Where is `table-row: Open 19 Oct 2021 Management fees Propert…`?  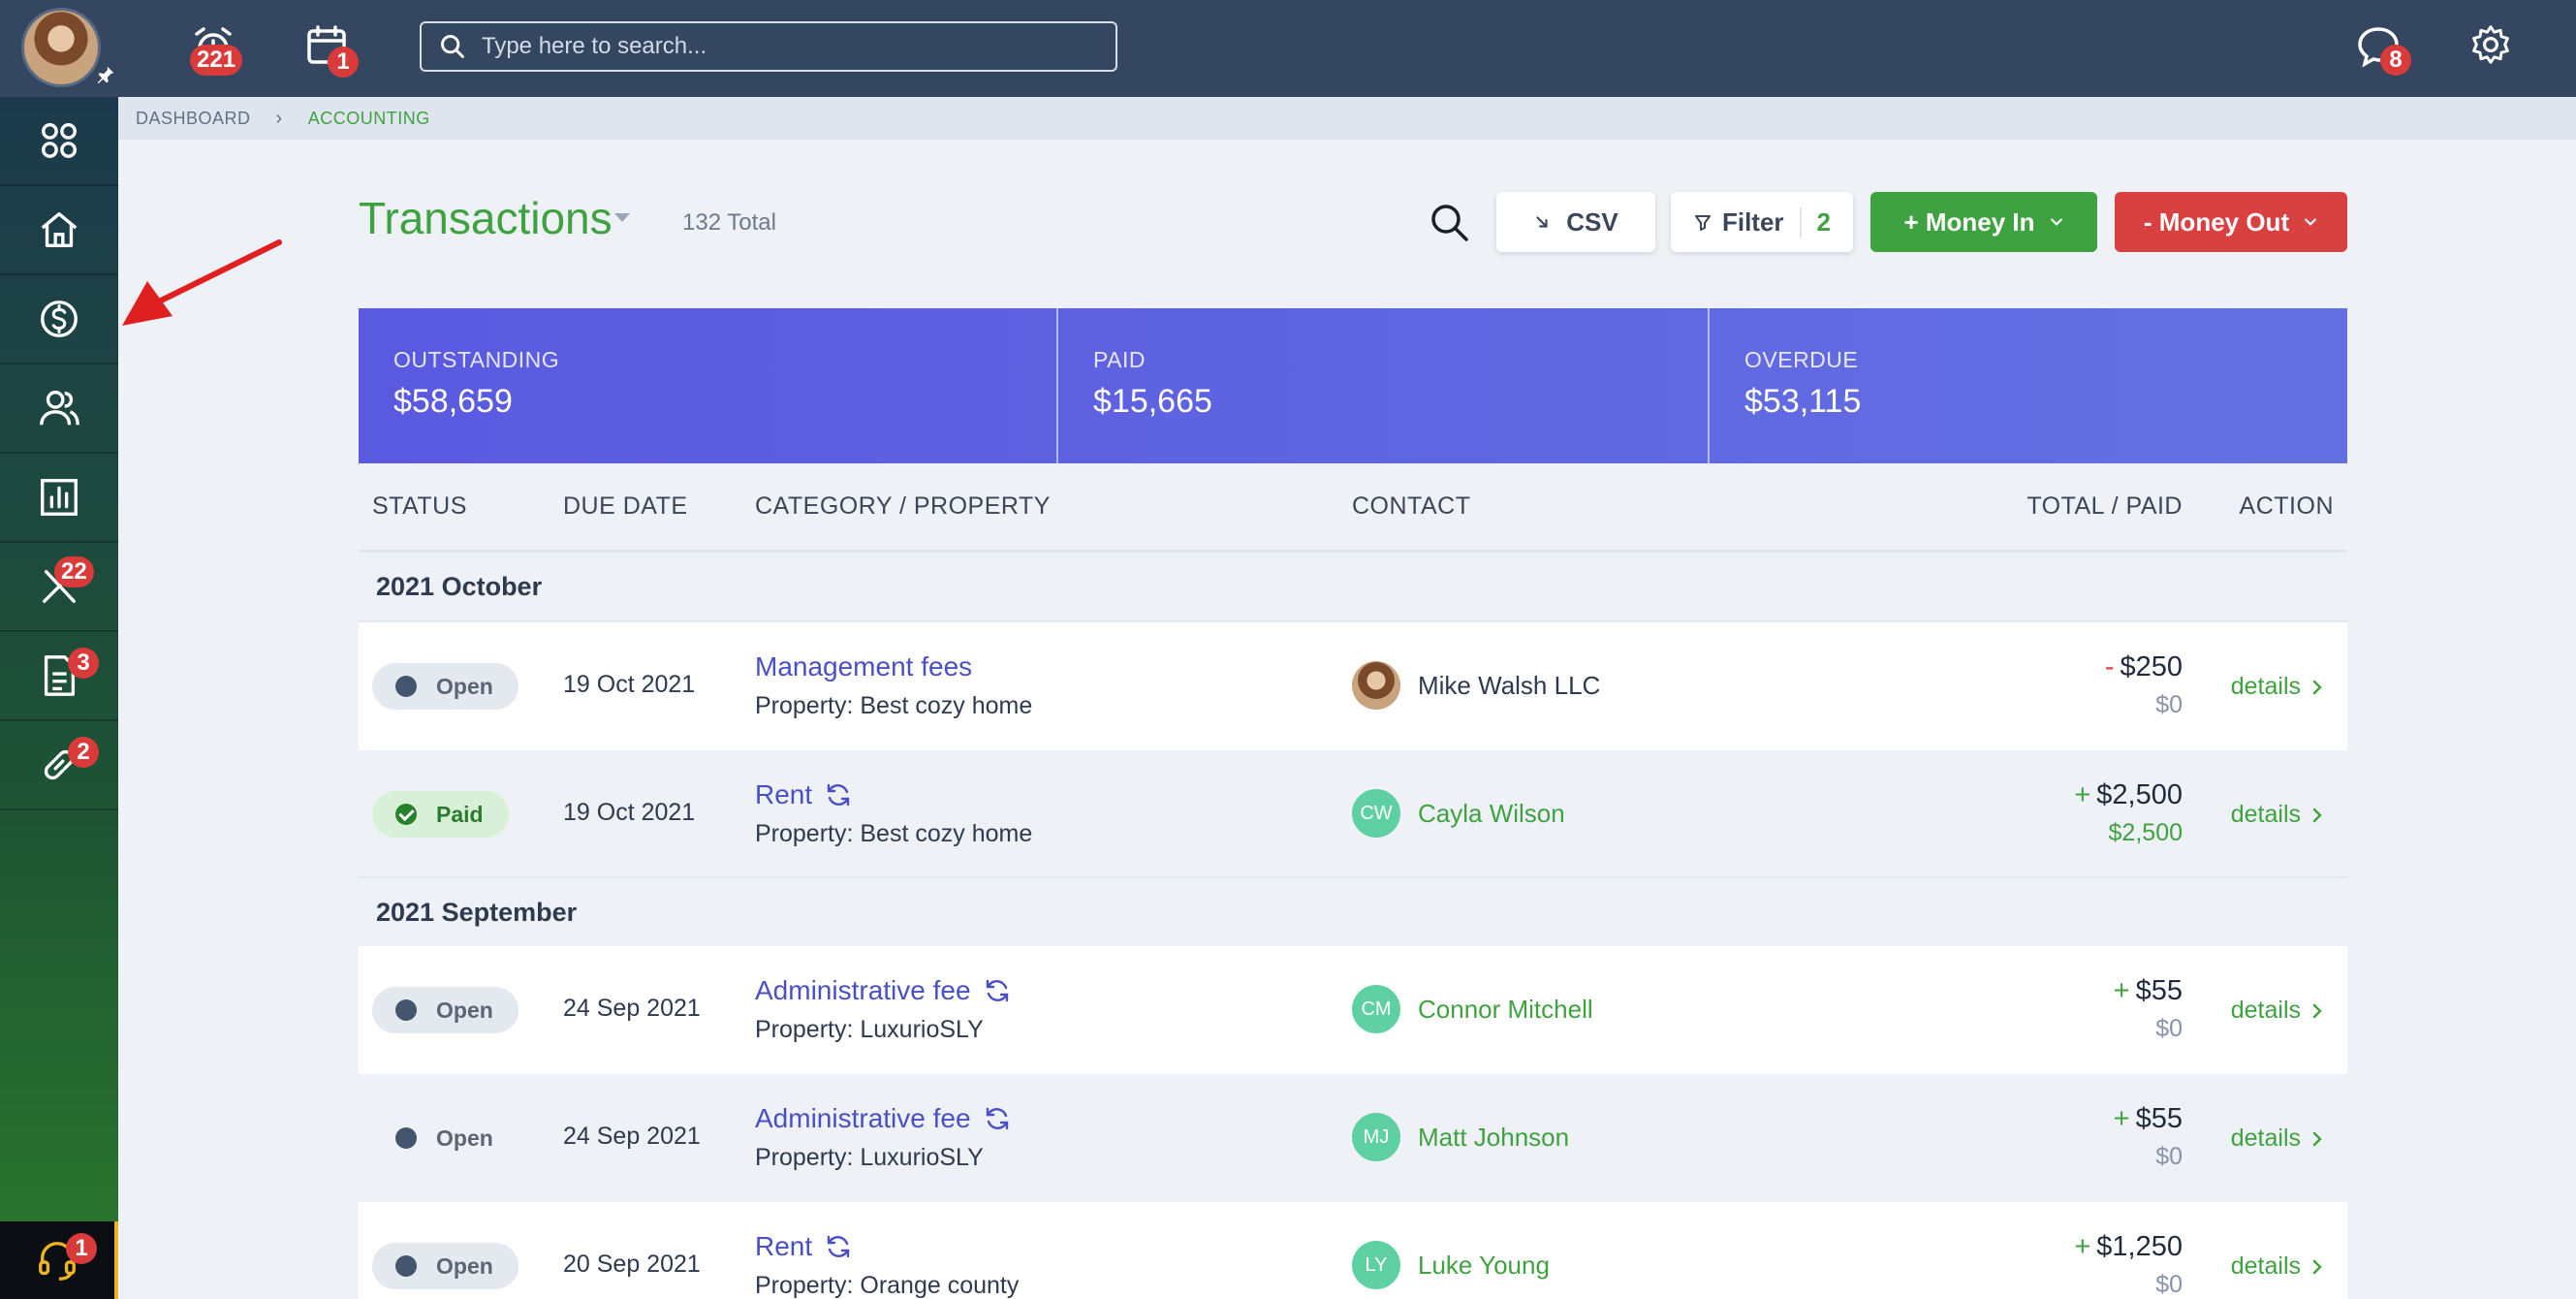
table-row: Open 19 Oct 2021 Management fees Propert… is located at coordinates (1353, 686).